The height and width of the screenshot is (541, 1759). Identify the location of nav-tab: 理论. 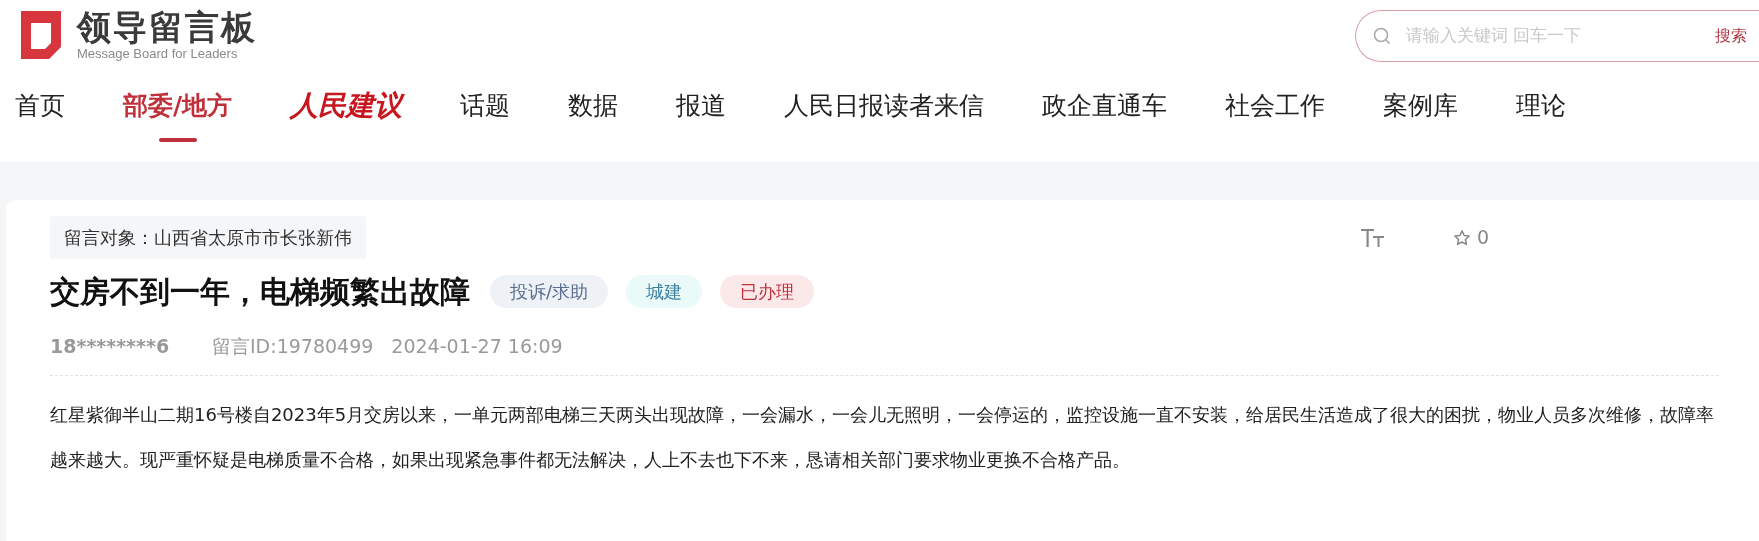
(1541, 106).